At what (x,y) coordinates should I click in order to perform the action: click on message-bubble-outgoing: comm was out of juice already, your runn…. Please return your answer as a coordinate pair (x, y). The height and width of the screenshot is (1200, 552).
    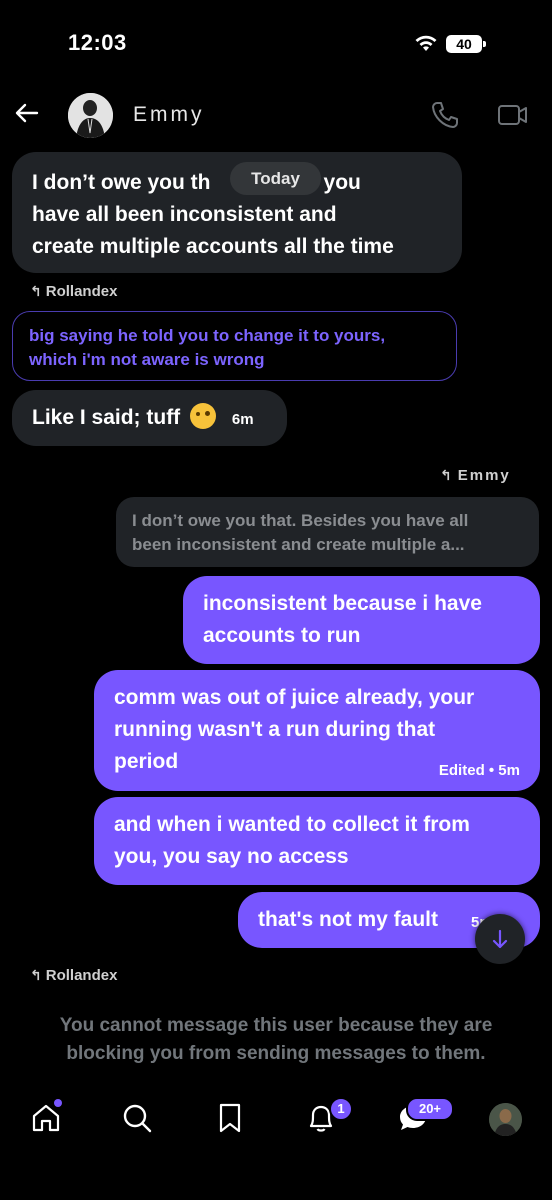
    Looking at the image, I should click on (317, 730).